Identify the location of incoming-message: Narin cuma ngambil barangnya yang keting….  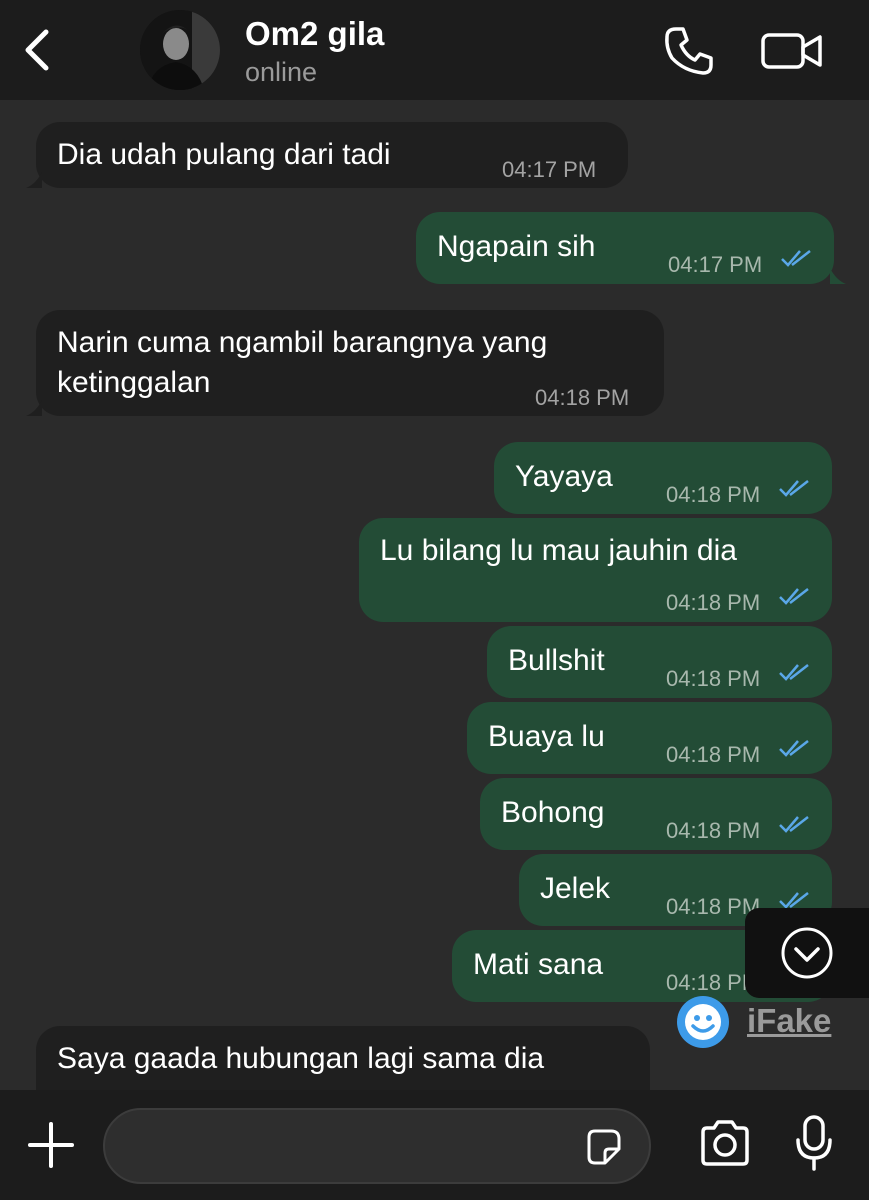
(345, 363).